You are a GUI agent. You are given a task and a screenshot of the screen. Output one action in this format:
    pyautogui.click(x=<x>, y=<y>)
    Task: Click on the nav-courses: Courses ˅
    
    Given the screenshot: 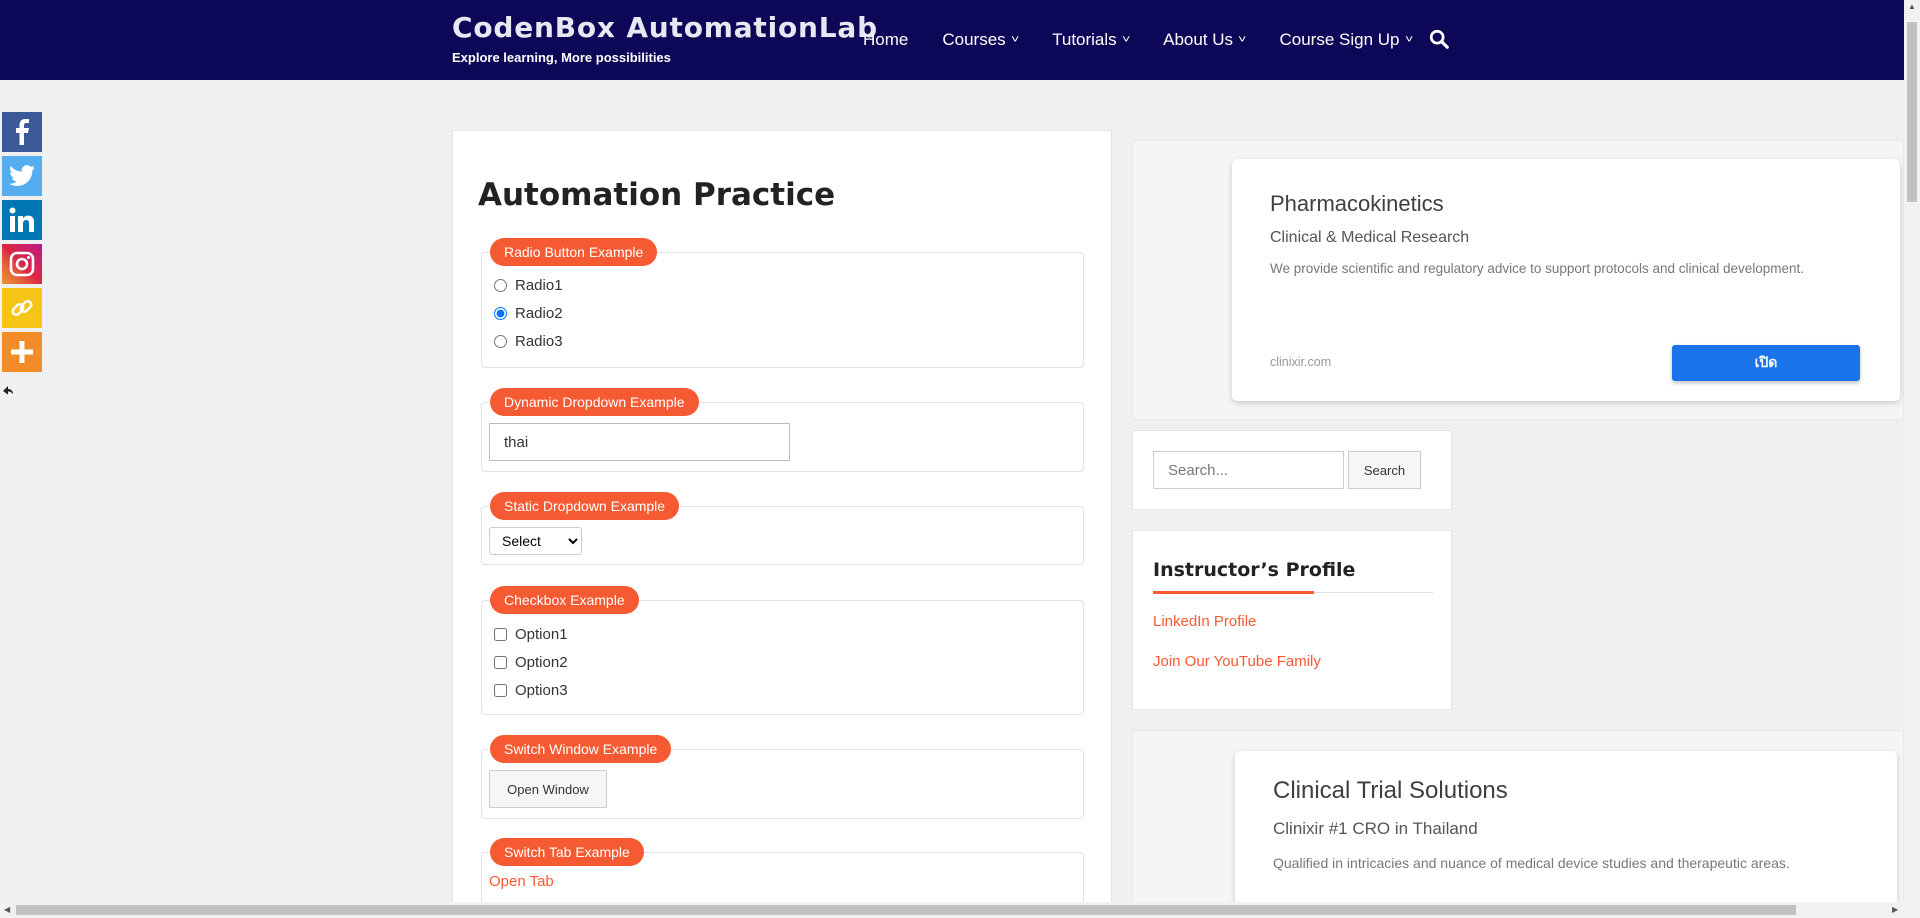 What is the action you would take?
    pyautogui.click(x=981, y=40)
    